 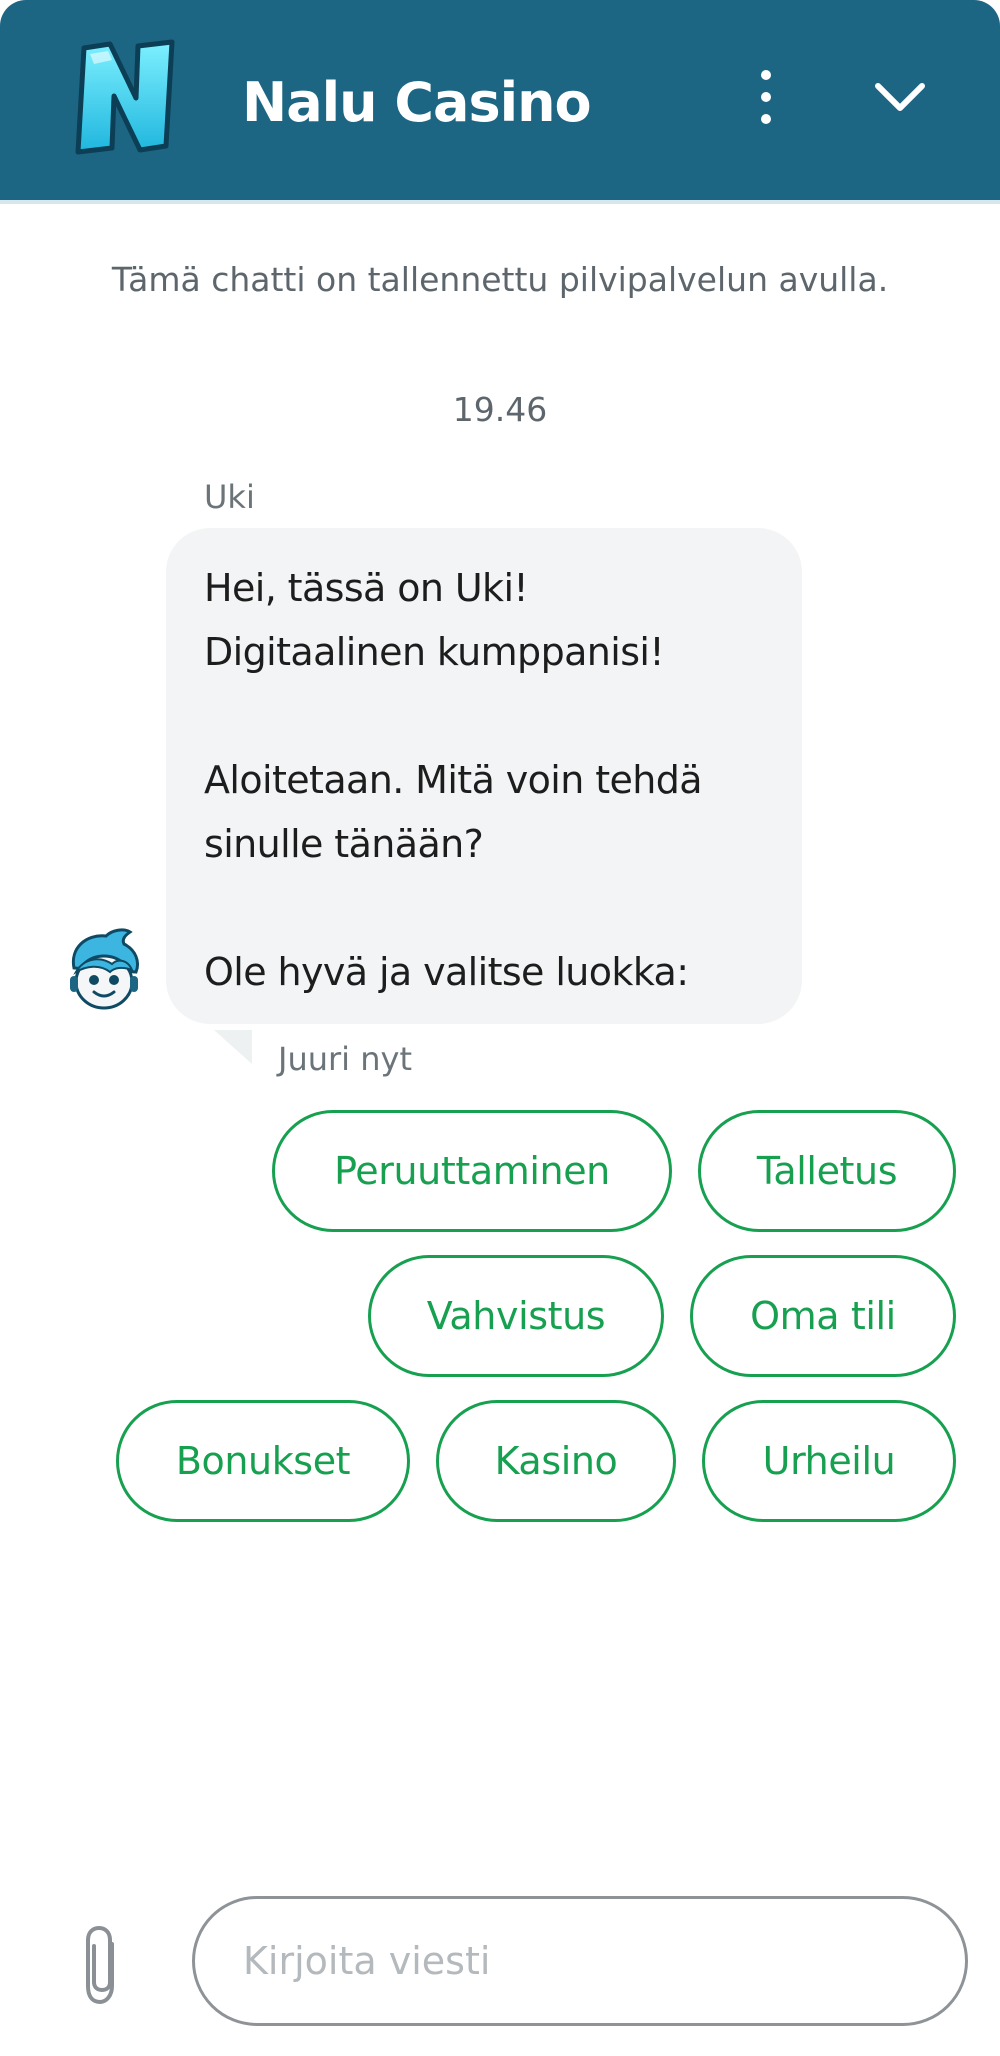 What do you see at coordinates (766, 97) in the screenshot?
I see `kebab-menu-icon` at bounding box center [766, 97].